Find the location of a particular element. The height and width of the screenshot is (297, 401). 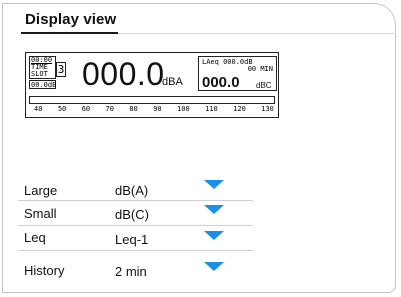

scale-tick: 50 is located at coordinates (62, 109).